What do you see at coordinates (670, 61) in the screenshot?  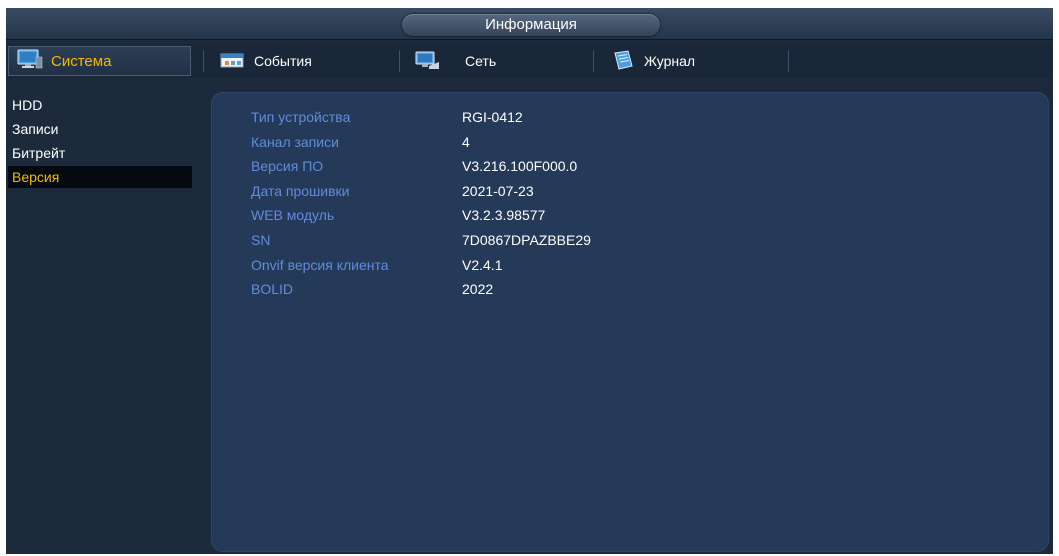 I see `tab-journal-label: Журнал` at bounding box center [670, 61].